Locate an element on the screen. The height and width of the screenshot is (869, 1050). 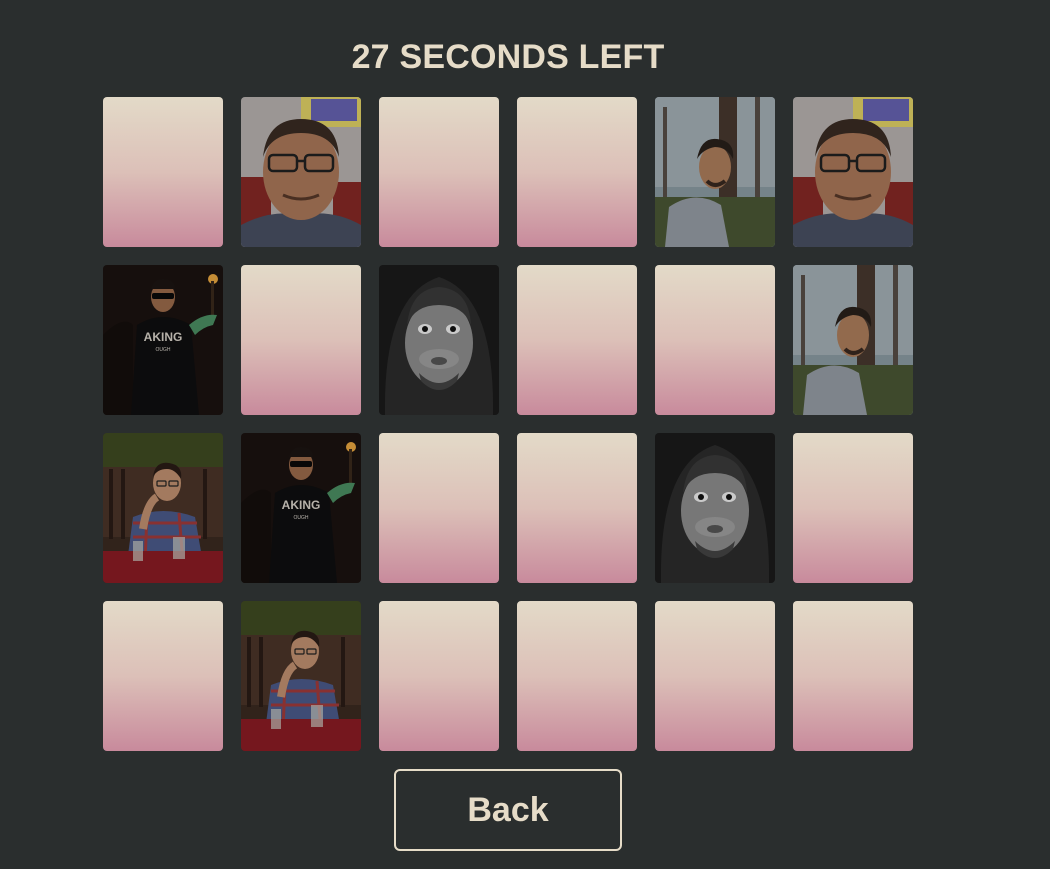
memory-card-revealed-r1c6 is located at coordinates (853, 172).